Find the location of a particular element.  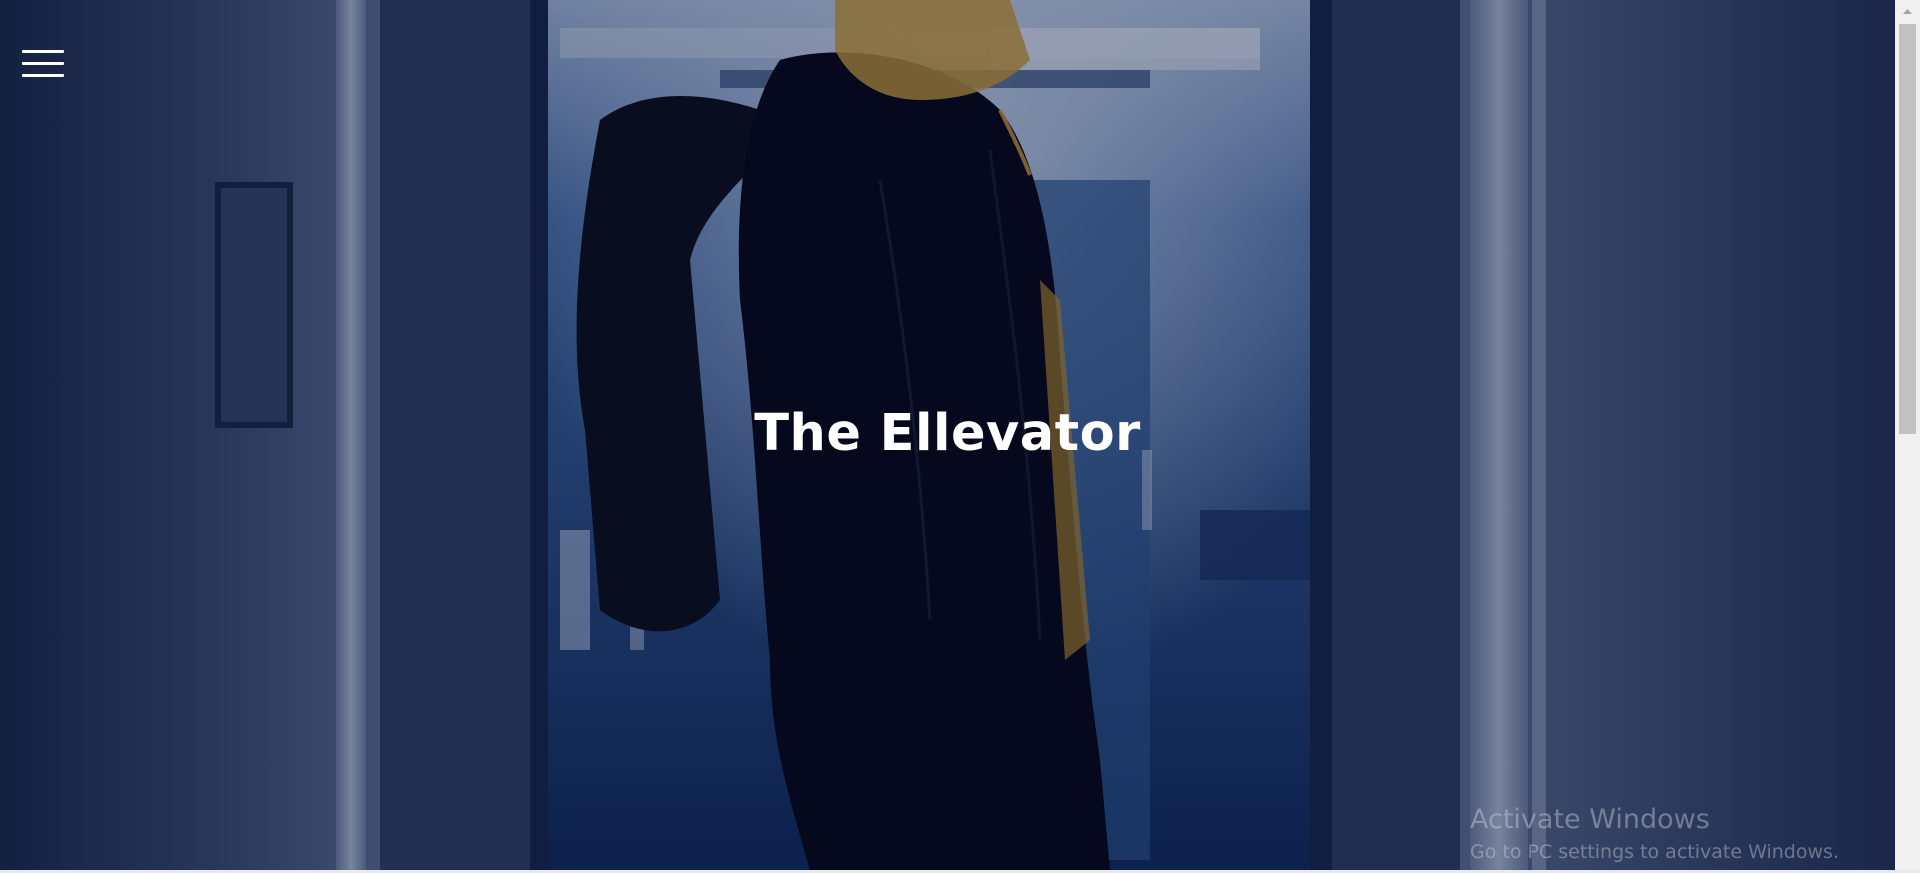

hamburger-menu-icon is located at coordinates (44, 65).